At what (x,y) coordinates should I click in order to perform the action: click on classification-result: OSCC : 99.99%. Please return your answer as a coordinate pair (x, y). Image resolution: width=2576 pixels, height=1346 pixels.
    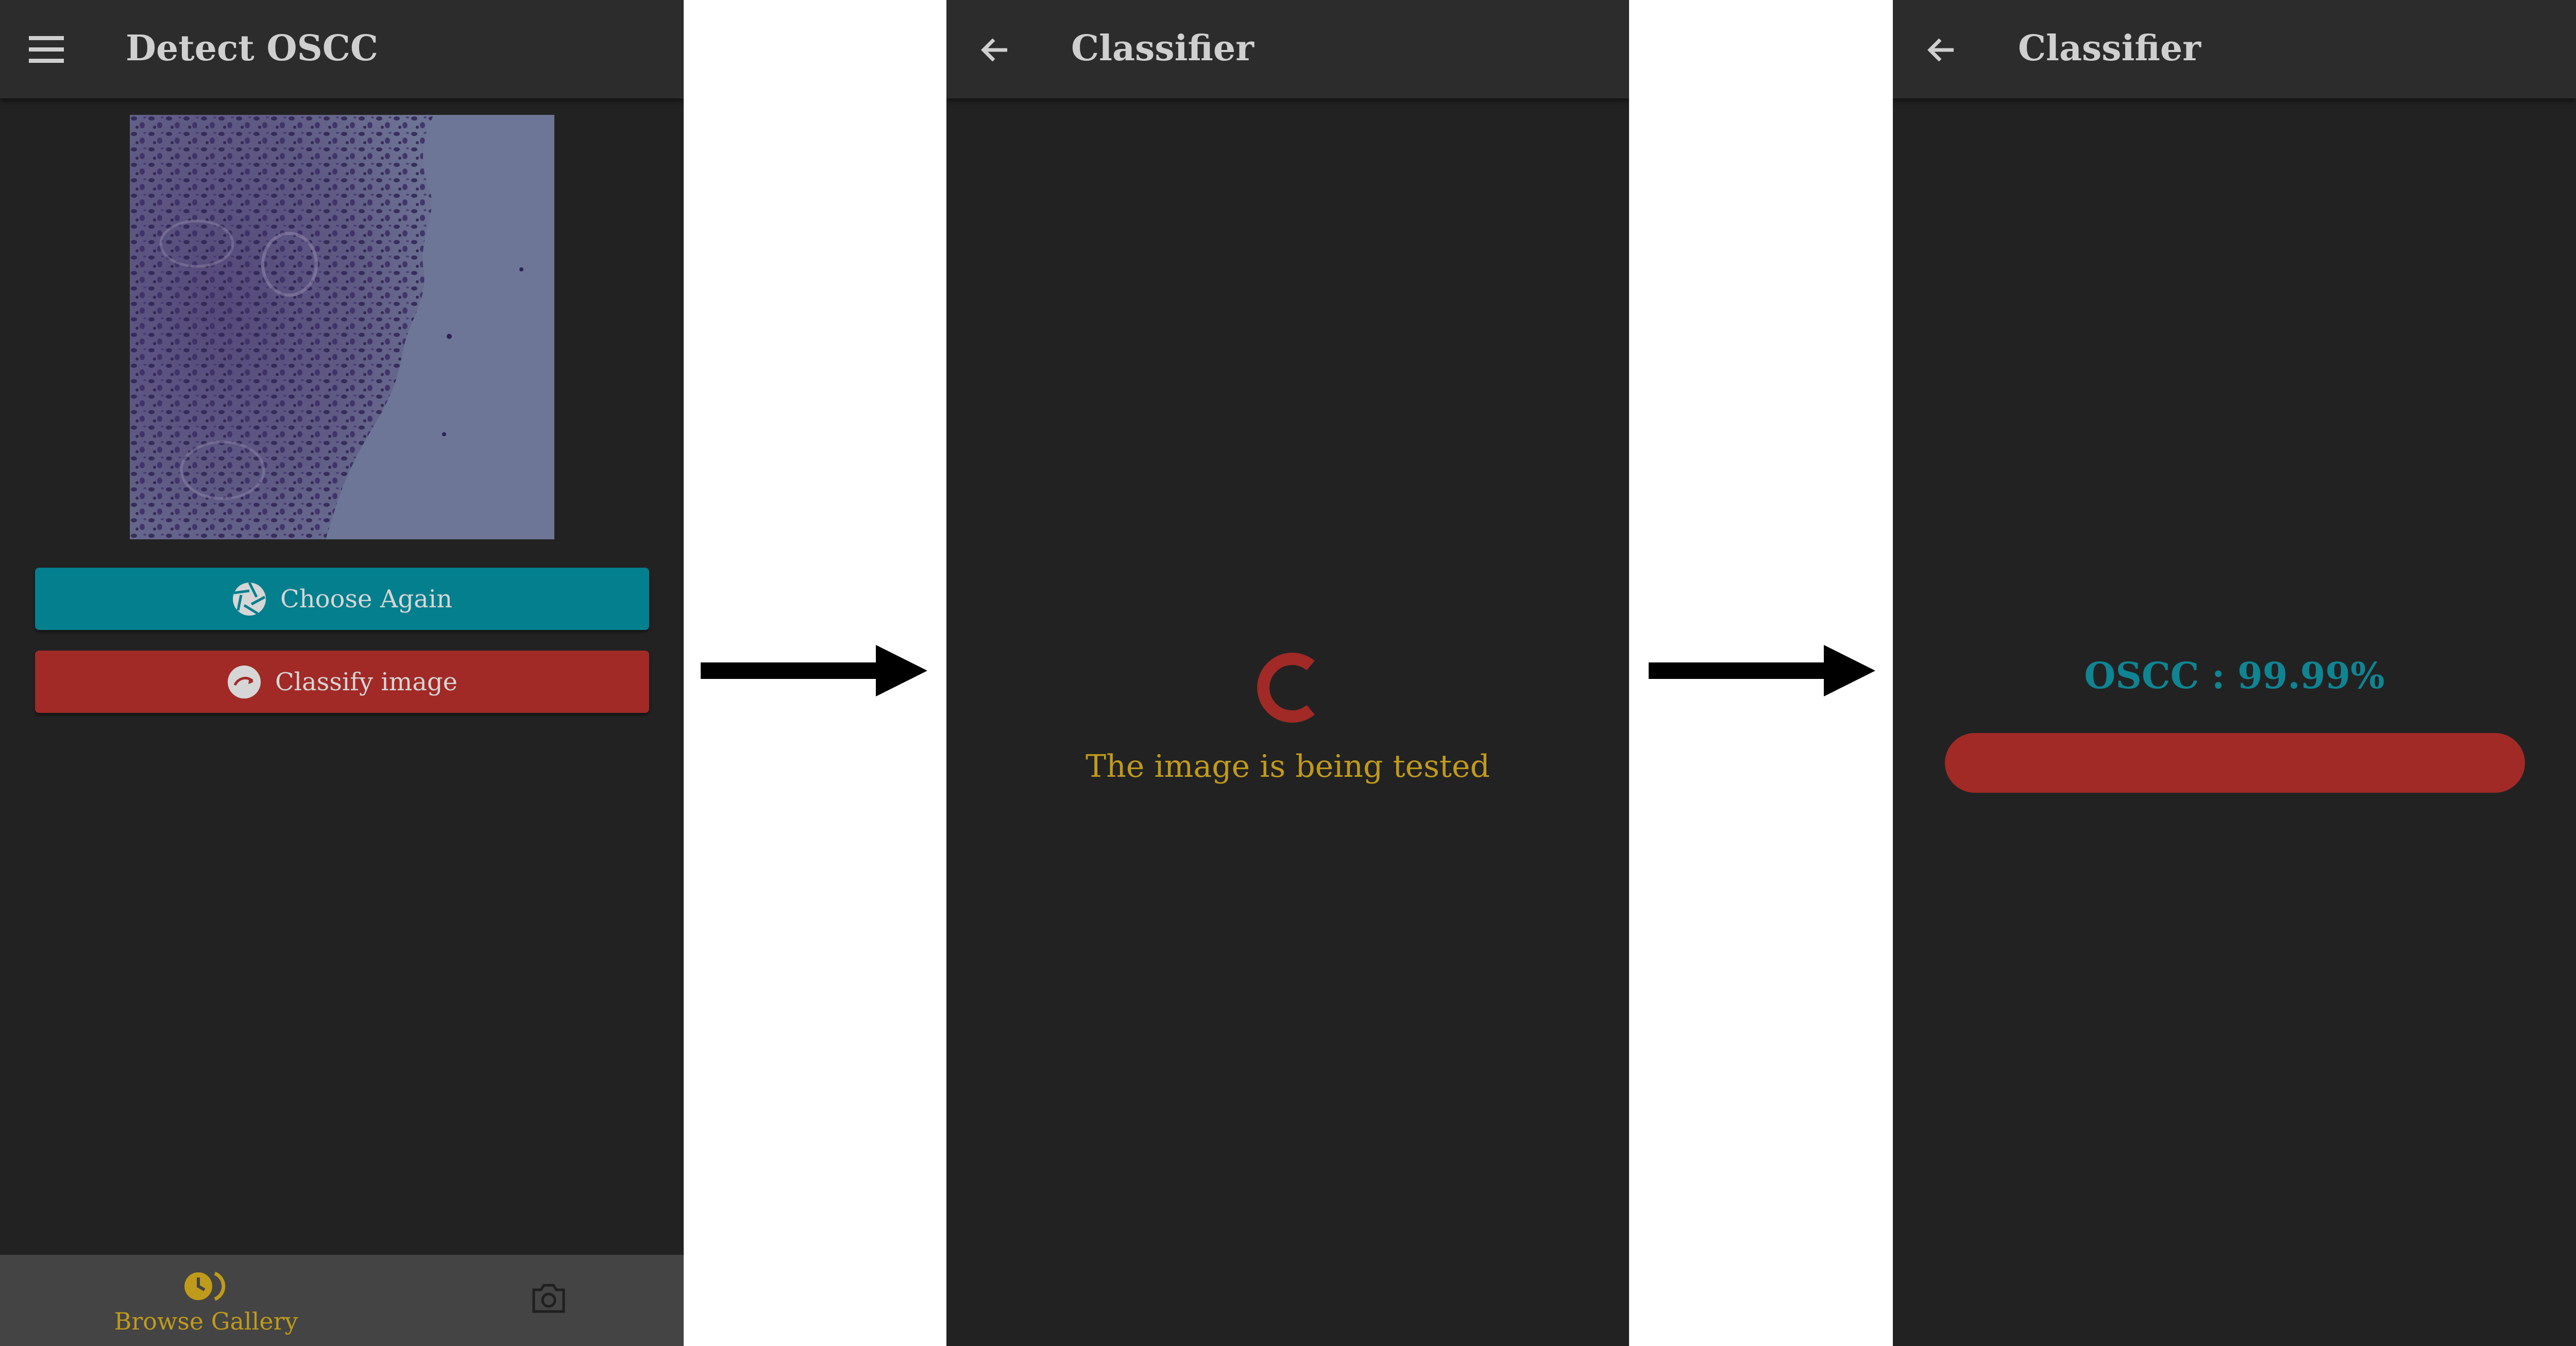
    Looking at the image, I should click on (2234, 676).